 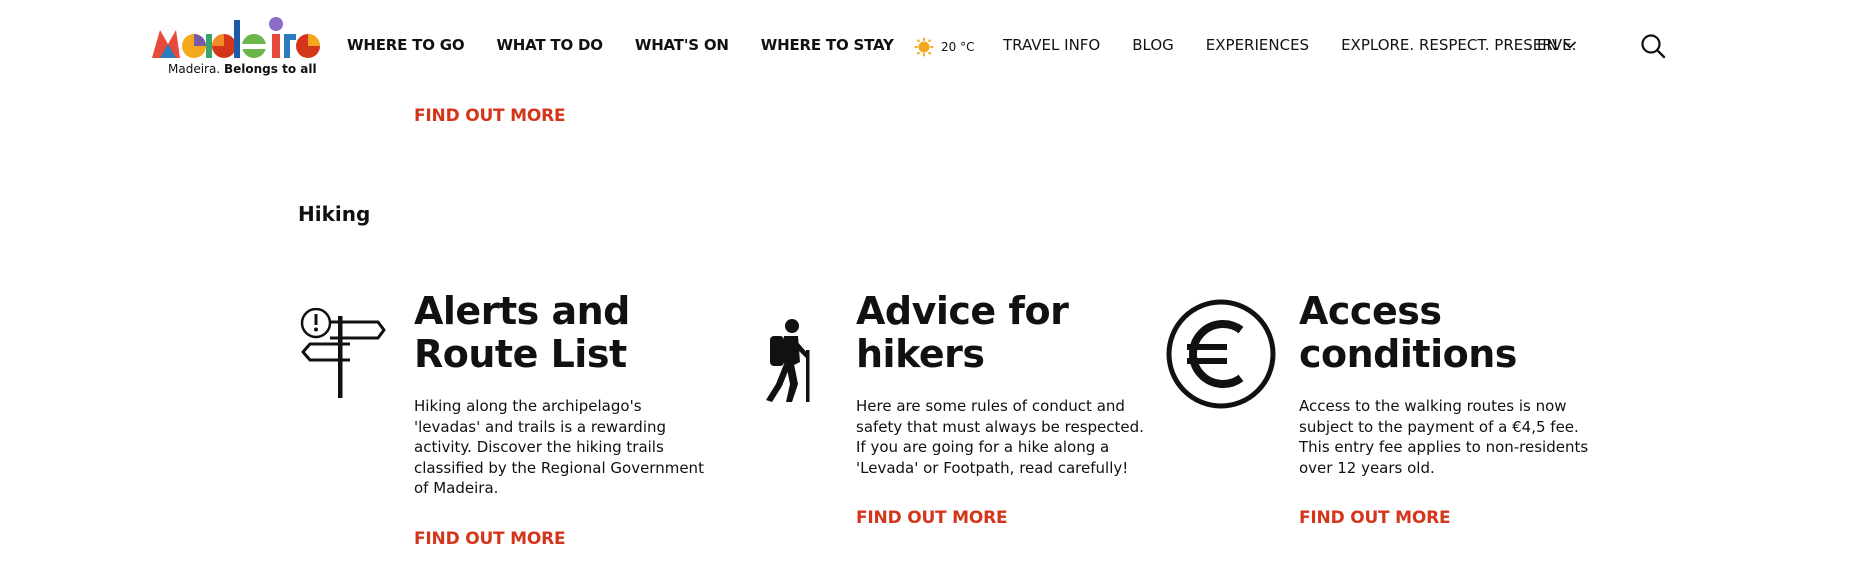 I want to click on weather-widget: 20 °C, so click(x=944, y=47).